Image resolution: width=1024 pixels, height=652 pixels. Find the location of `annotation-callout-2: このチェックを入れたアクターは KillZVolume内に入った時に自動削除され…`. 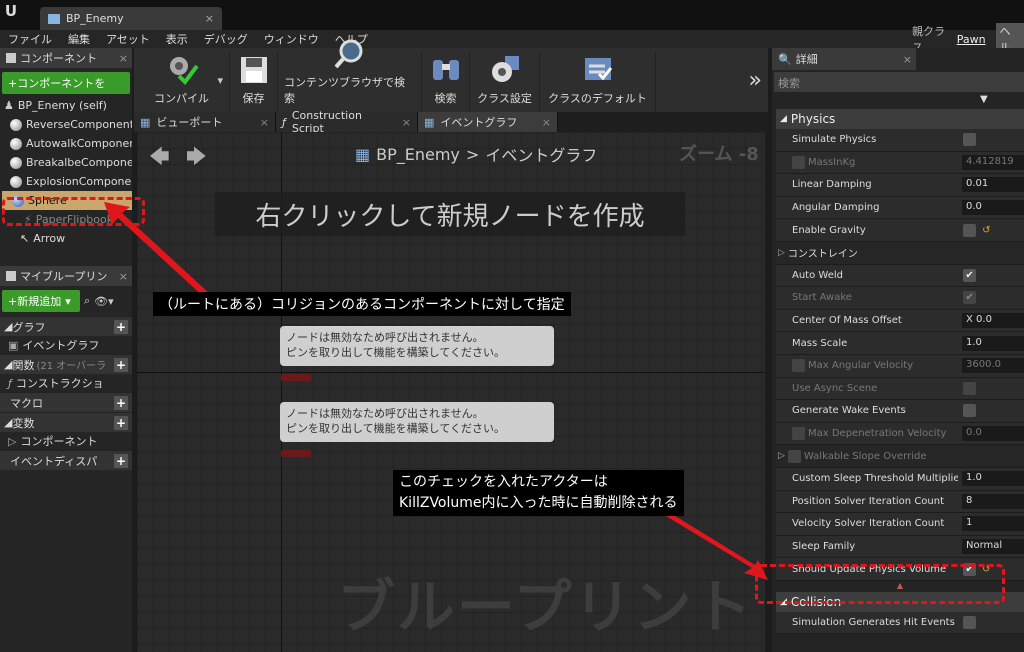

annotation-callout-2: このチェックを入れたアクターは KillZVolume内に入った時に自動削除され… is located at coordinates (538, 493).